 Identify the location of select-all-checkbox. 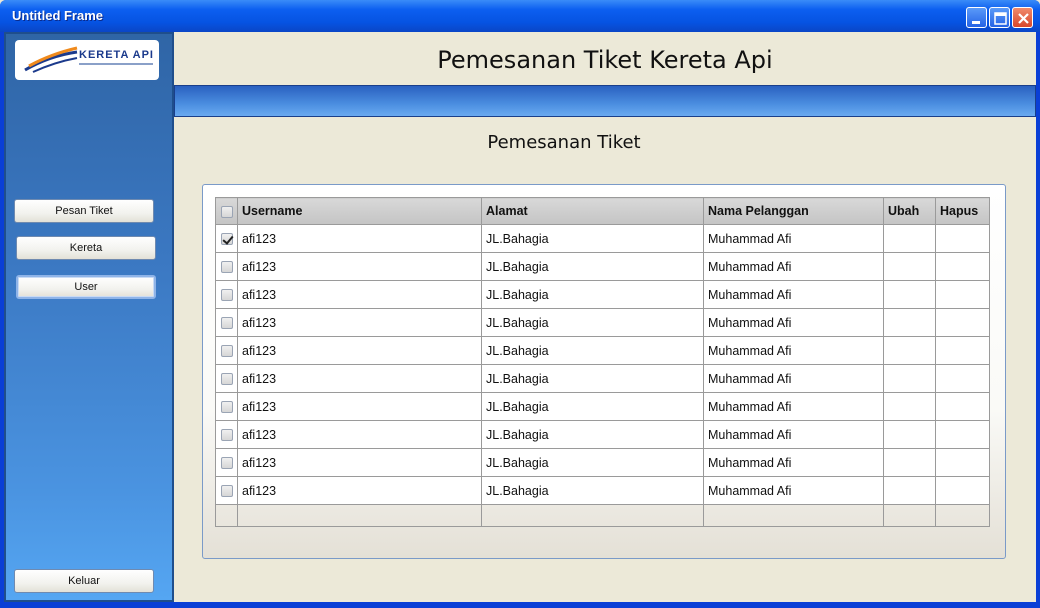
(226, 211).